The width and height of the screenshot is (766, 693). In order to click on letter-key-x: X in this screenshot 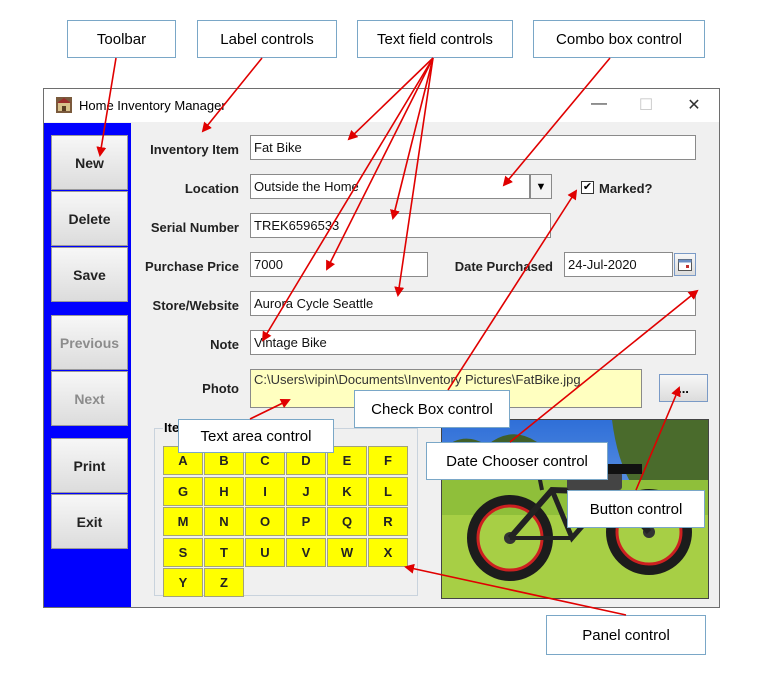, I will do `click(388, 552)`.